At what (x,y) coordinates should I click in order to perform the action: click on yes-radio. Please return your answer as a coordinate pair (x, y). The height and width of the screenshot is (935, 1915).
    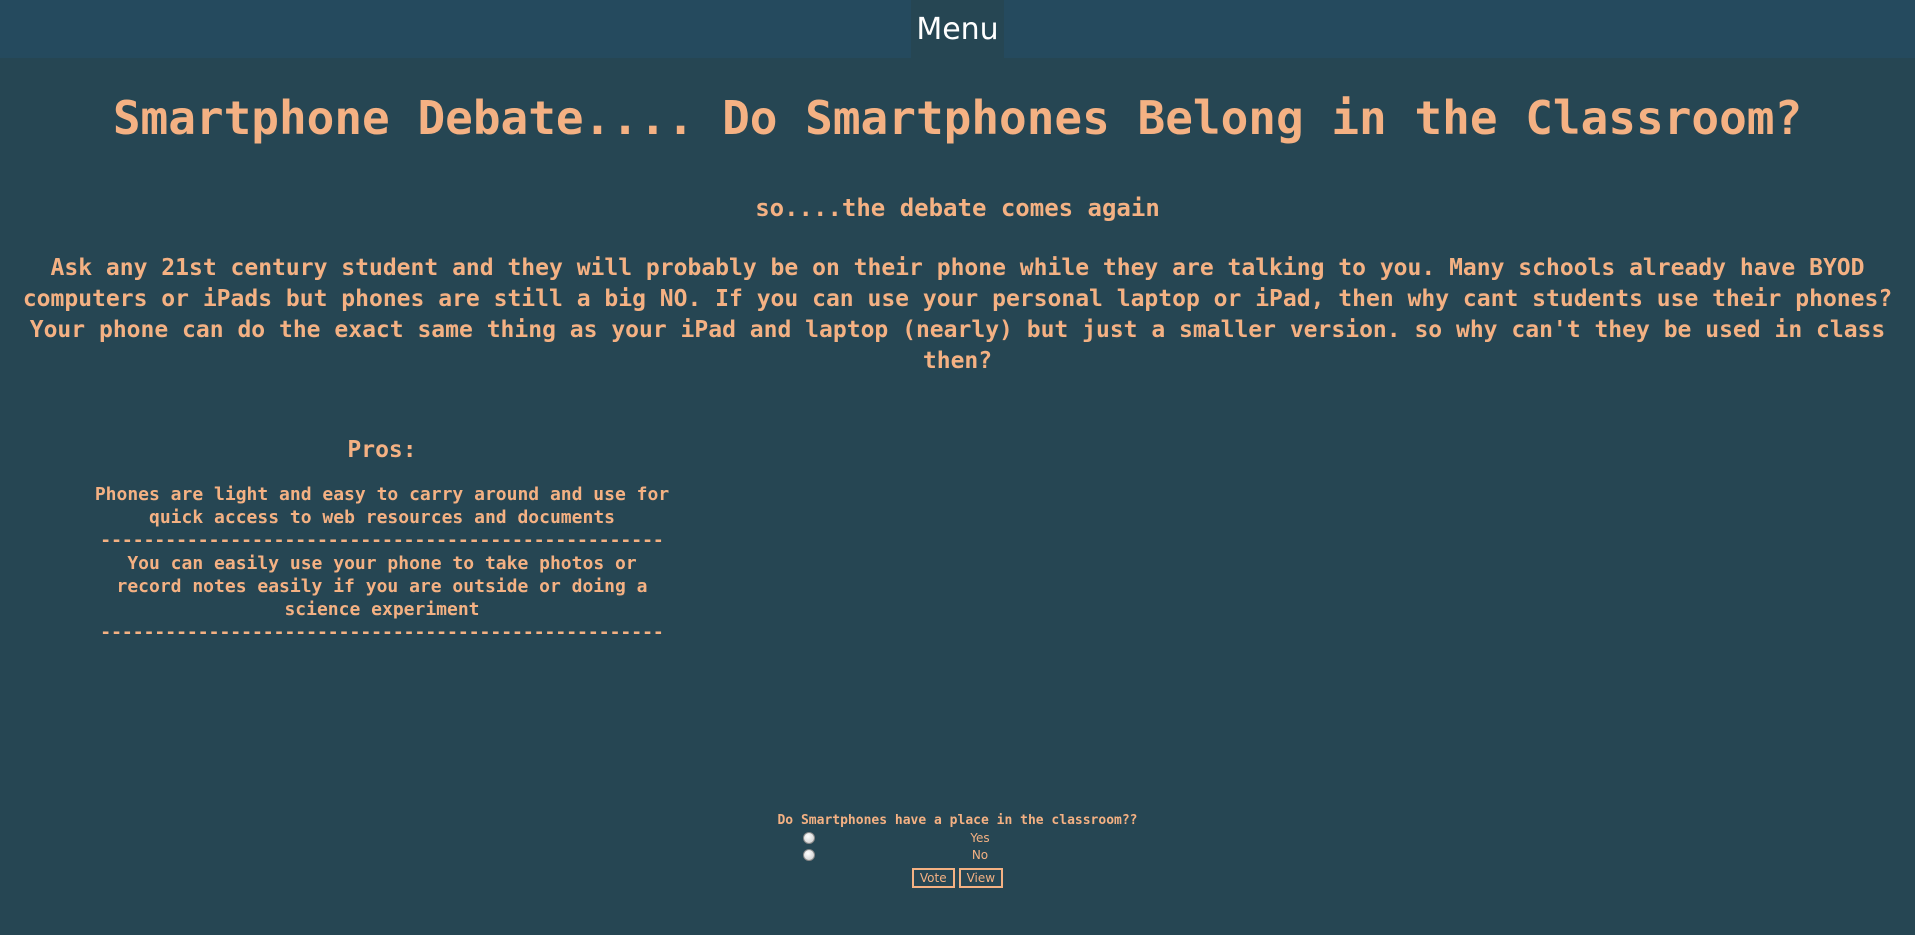
    Looking at the image, I should click on (809, 838).